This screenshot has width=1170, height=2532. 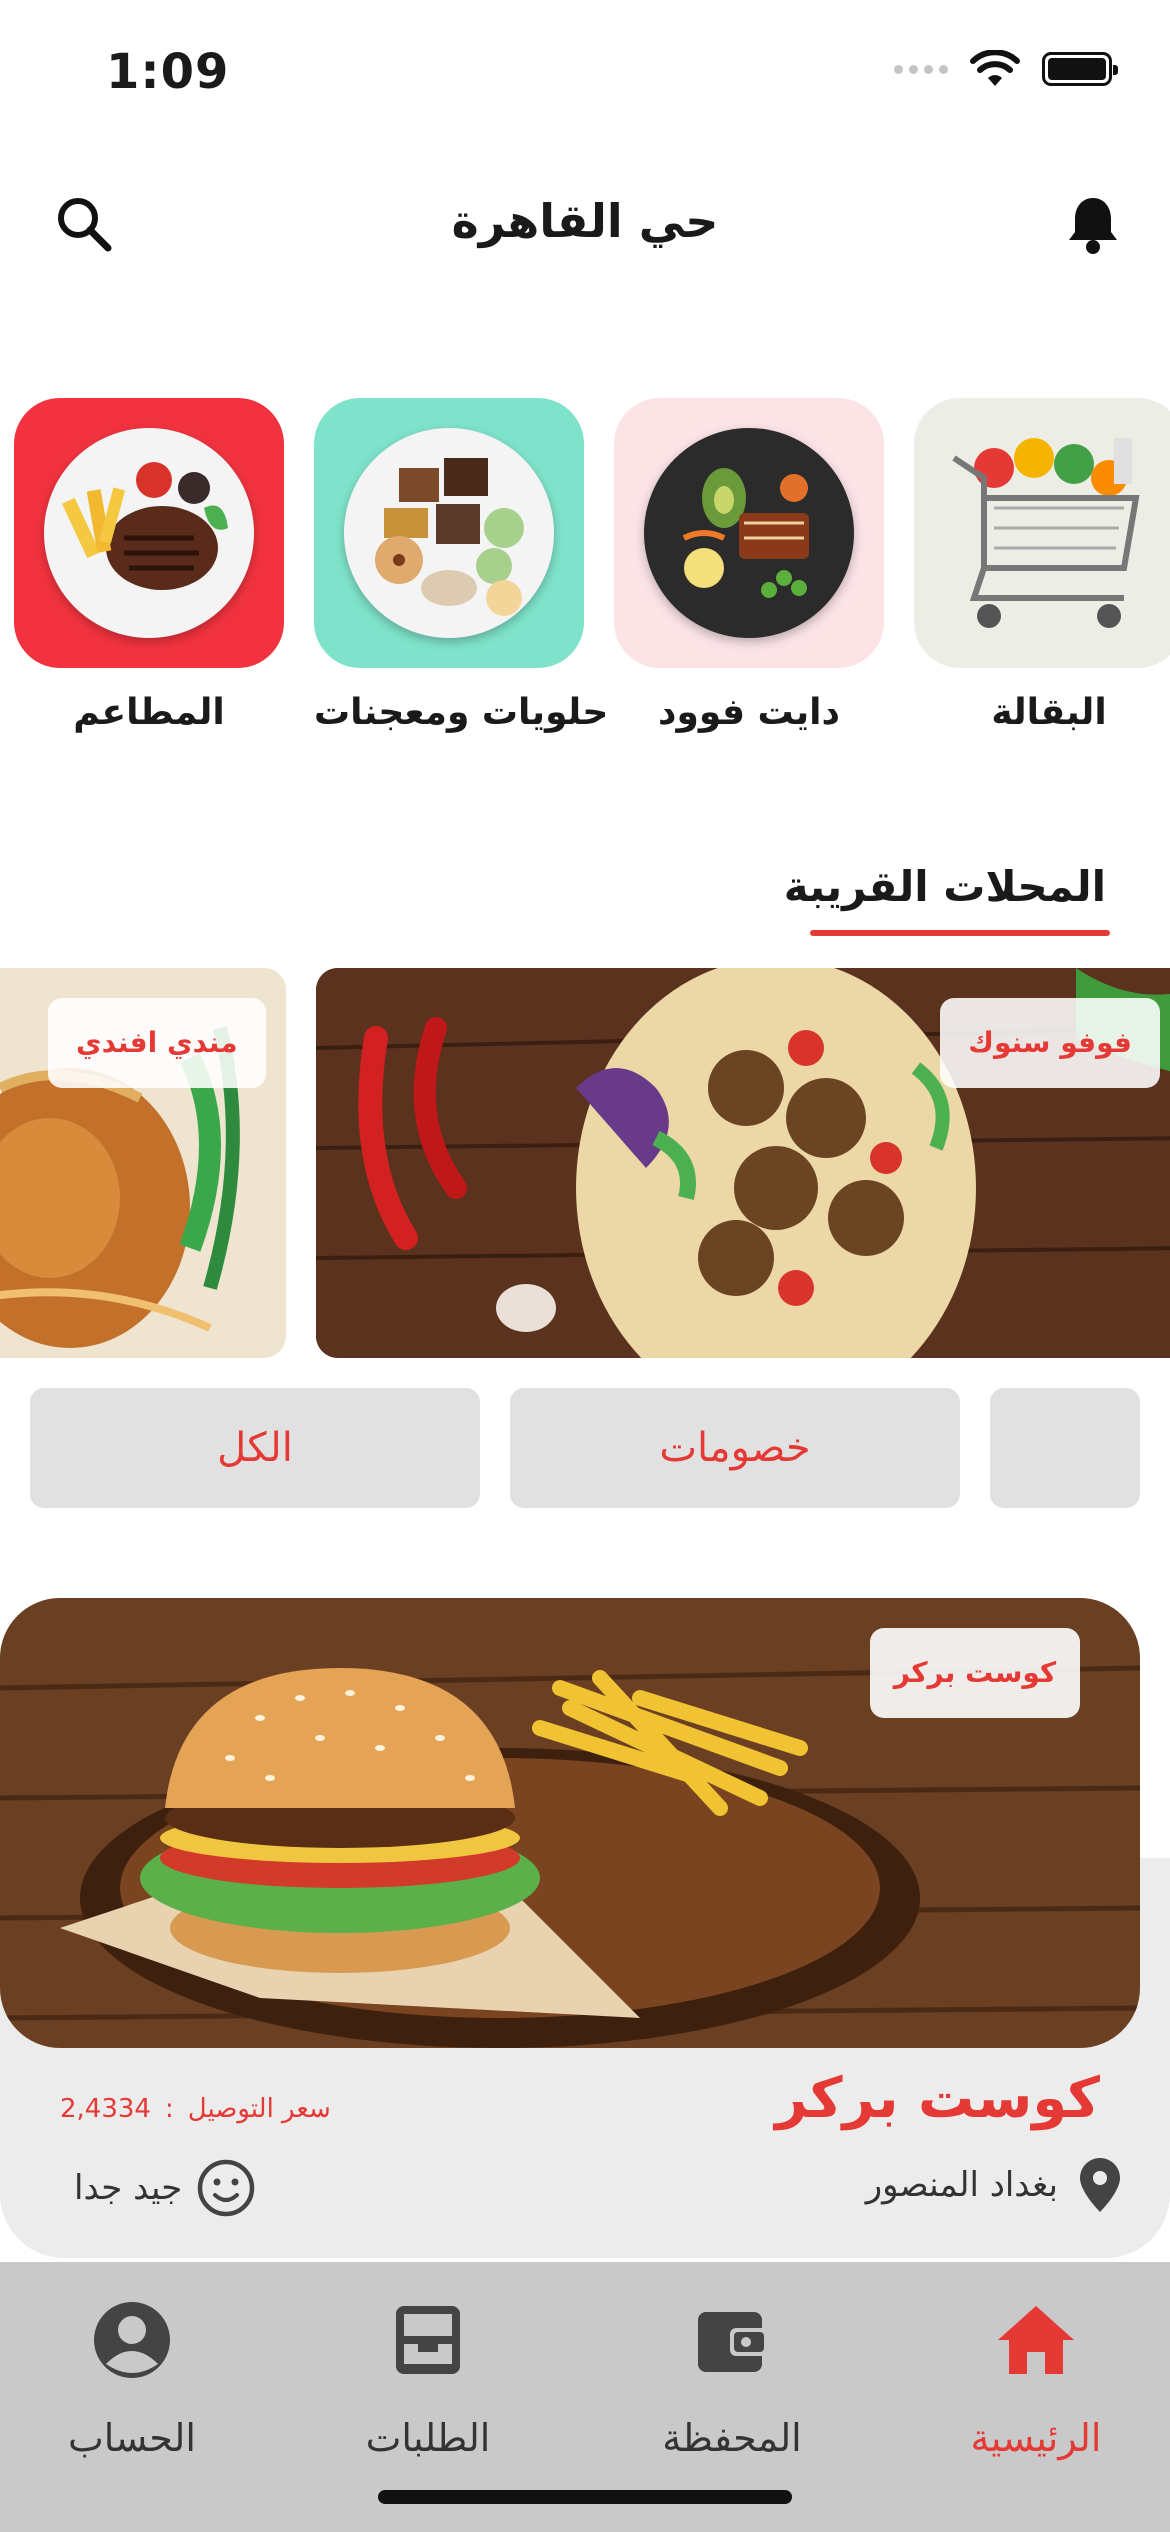 What do you see at coordinates (585, 2497) in the screenshot?
I see `home-indicator` at bounding box center [585, 2497].